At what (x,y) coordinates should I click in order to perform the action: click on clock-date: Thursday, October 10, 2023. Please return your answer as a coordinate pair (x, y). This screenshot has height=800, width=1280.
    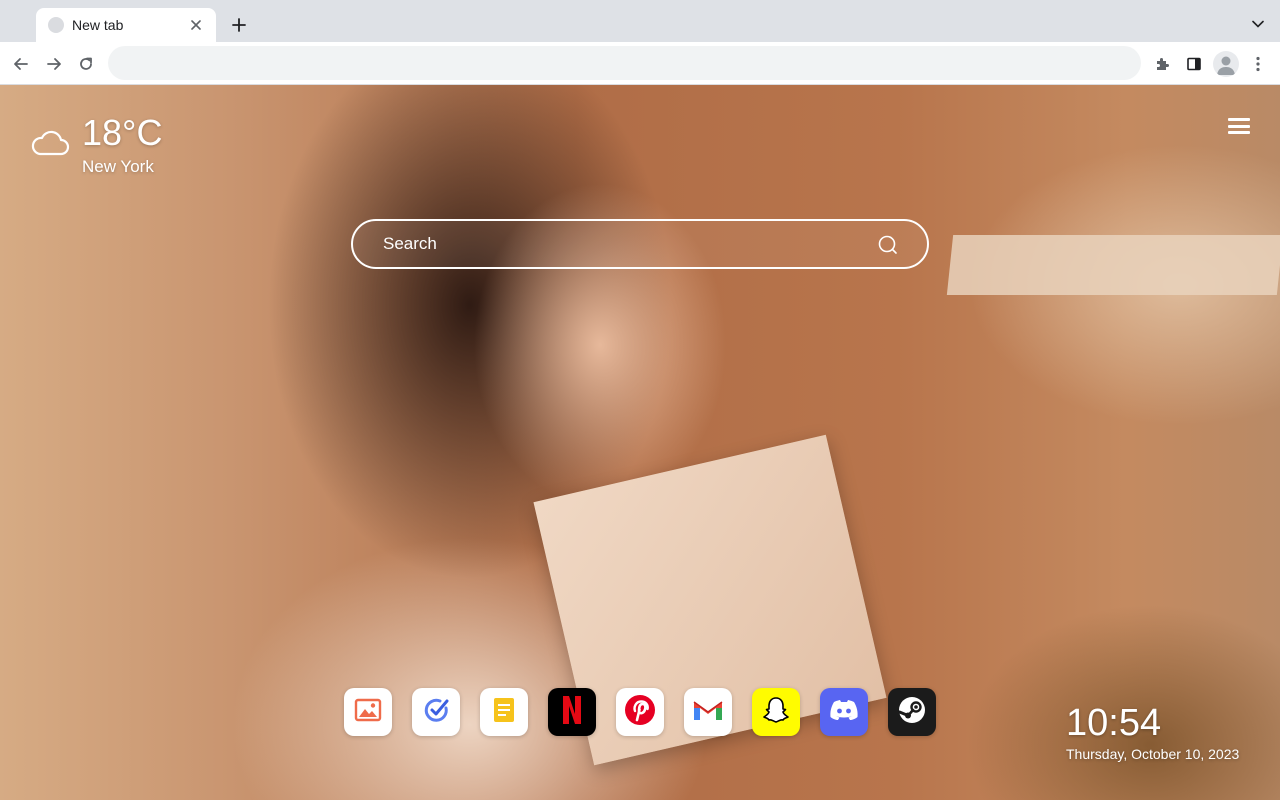
    Looking at the image, I should click on (1153, 754).